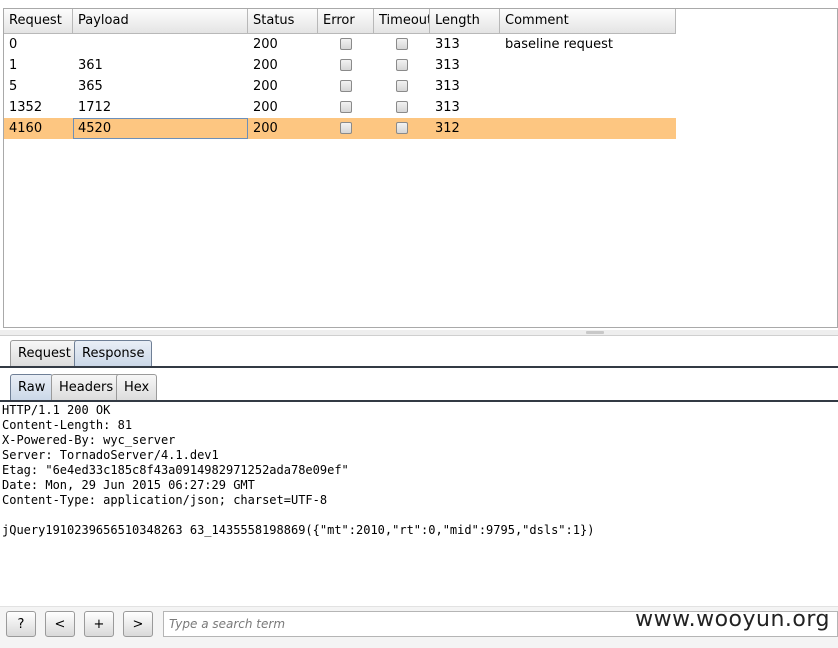 The height and width of the screenshot is (648, 838). What do you see at coordinates (419, 353) in the screenshot?
I see `message-tabbar: Request Response` at bounding box center [419, 353].